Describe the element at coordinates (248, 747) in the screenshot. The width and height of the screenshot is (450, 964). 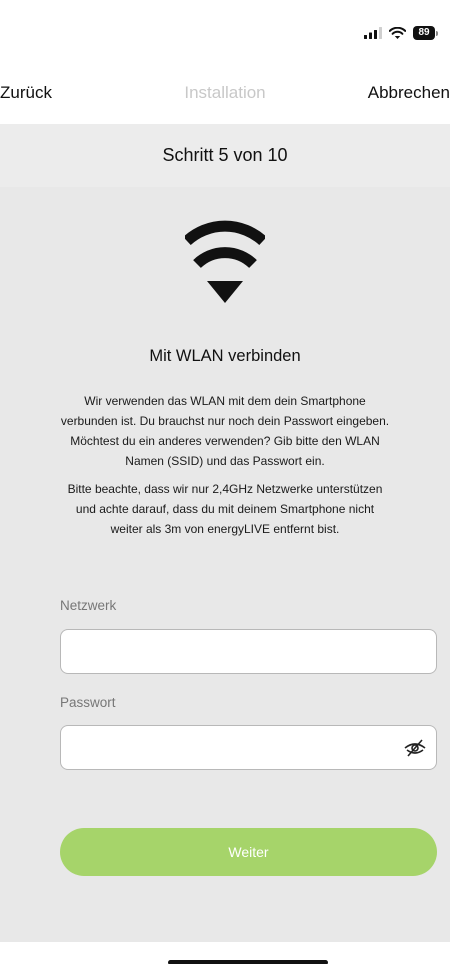
I see `password-input` at that location.